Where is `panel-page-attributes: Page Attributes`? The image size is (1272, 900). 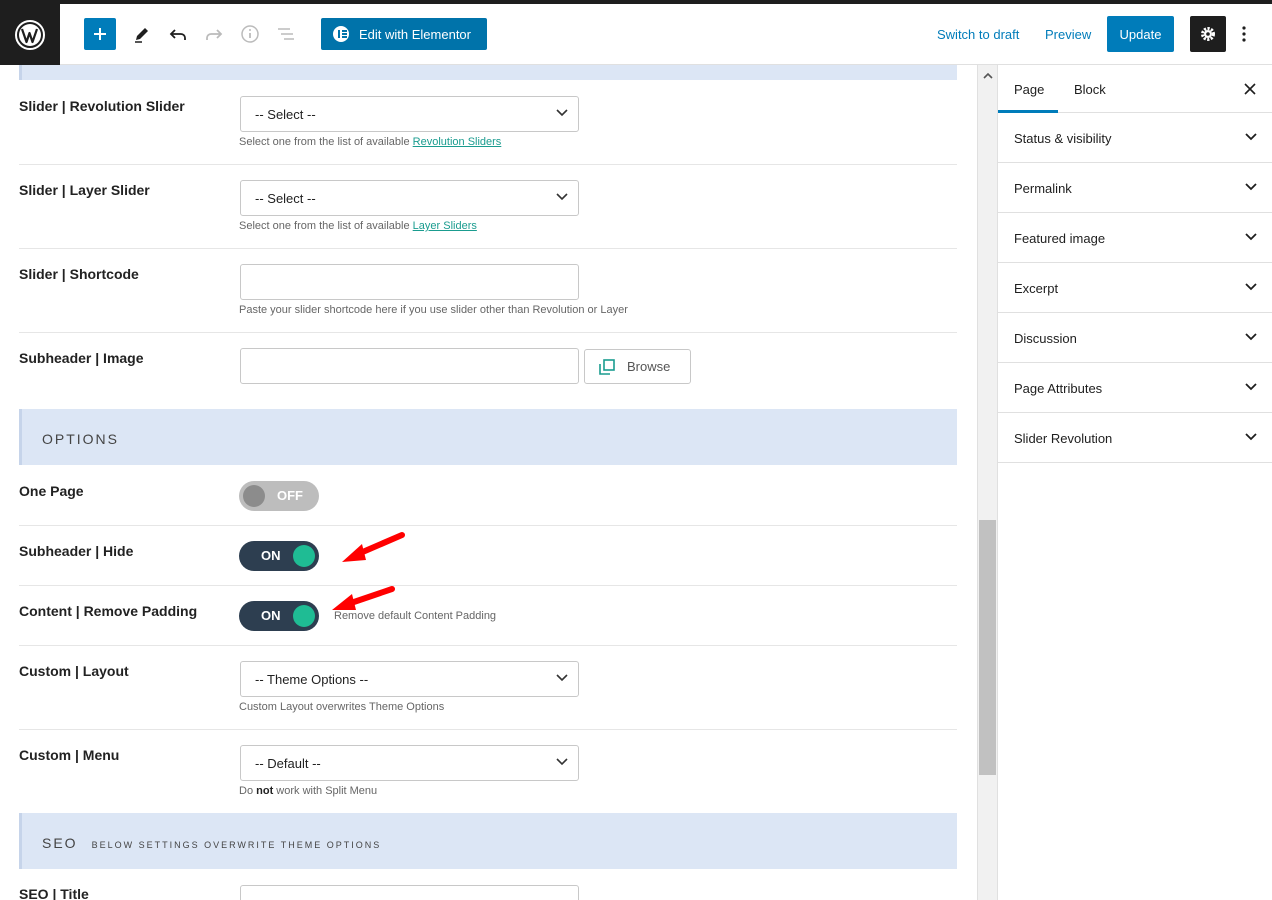 panel-page-attributes: Page Attributes is located at coordinates (1135, 388).